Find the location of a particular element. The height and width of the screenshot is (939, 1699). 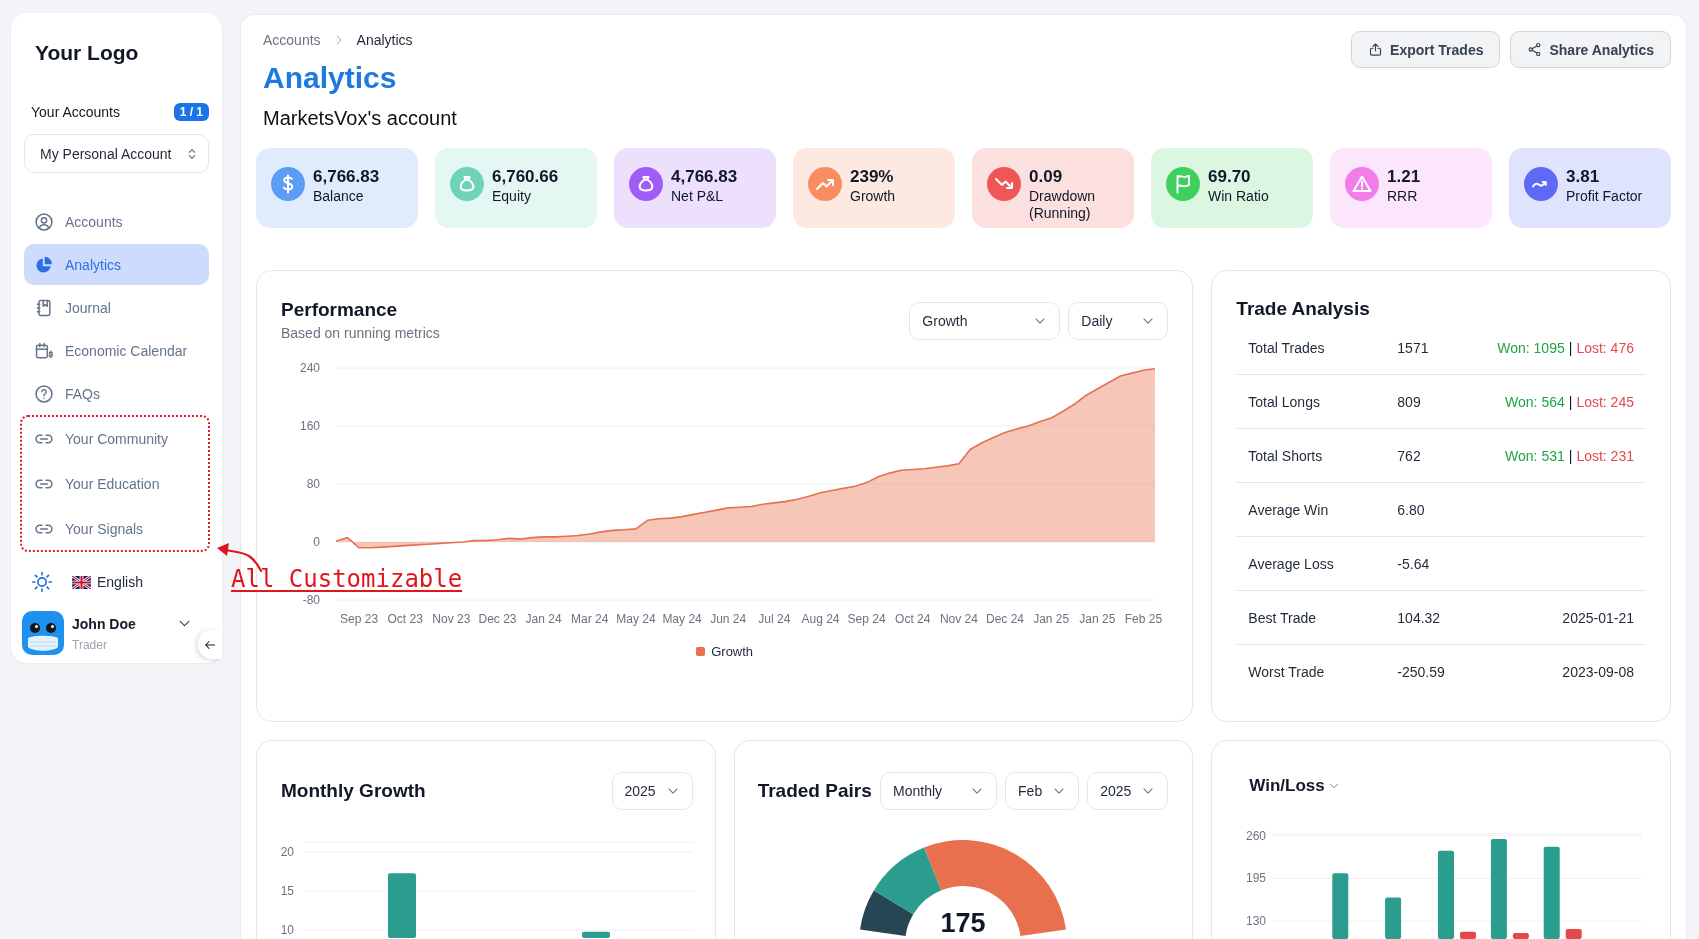

axis-label: Mar 24 is located at coordinates (590, 619).